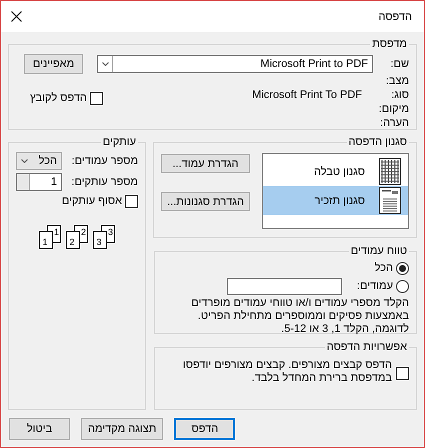 The height and width of the screenshot is (448, 425). Describe the element at coordinates (39, 181) in the screenshot. I see `copies-spinner: 1` at that location.